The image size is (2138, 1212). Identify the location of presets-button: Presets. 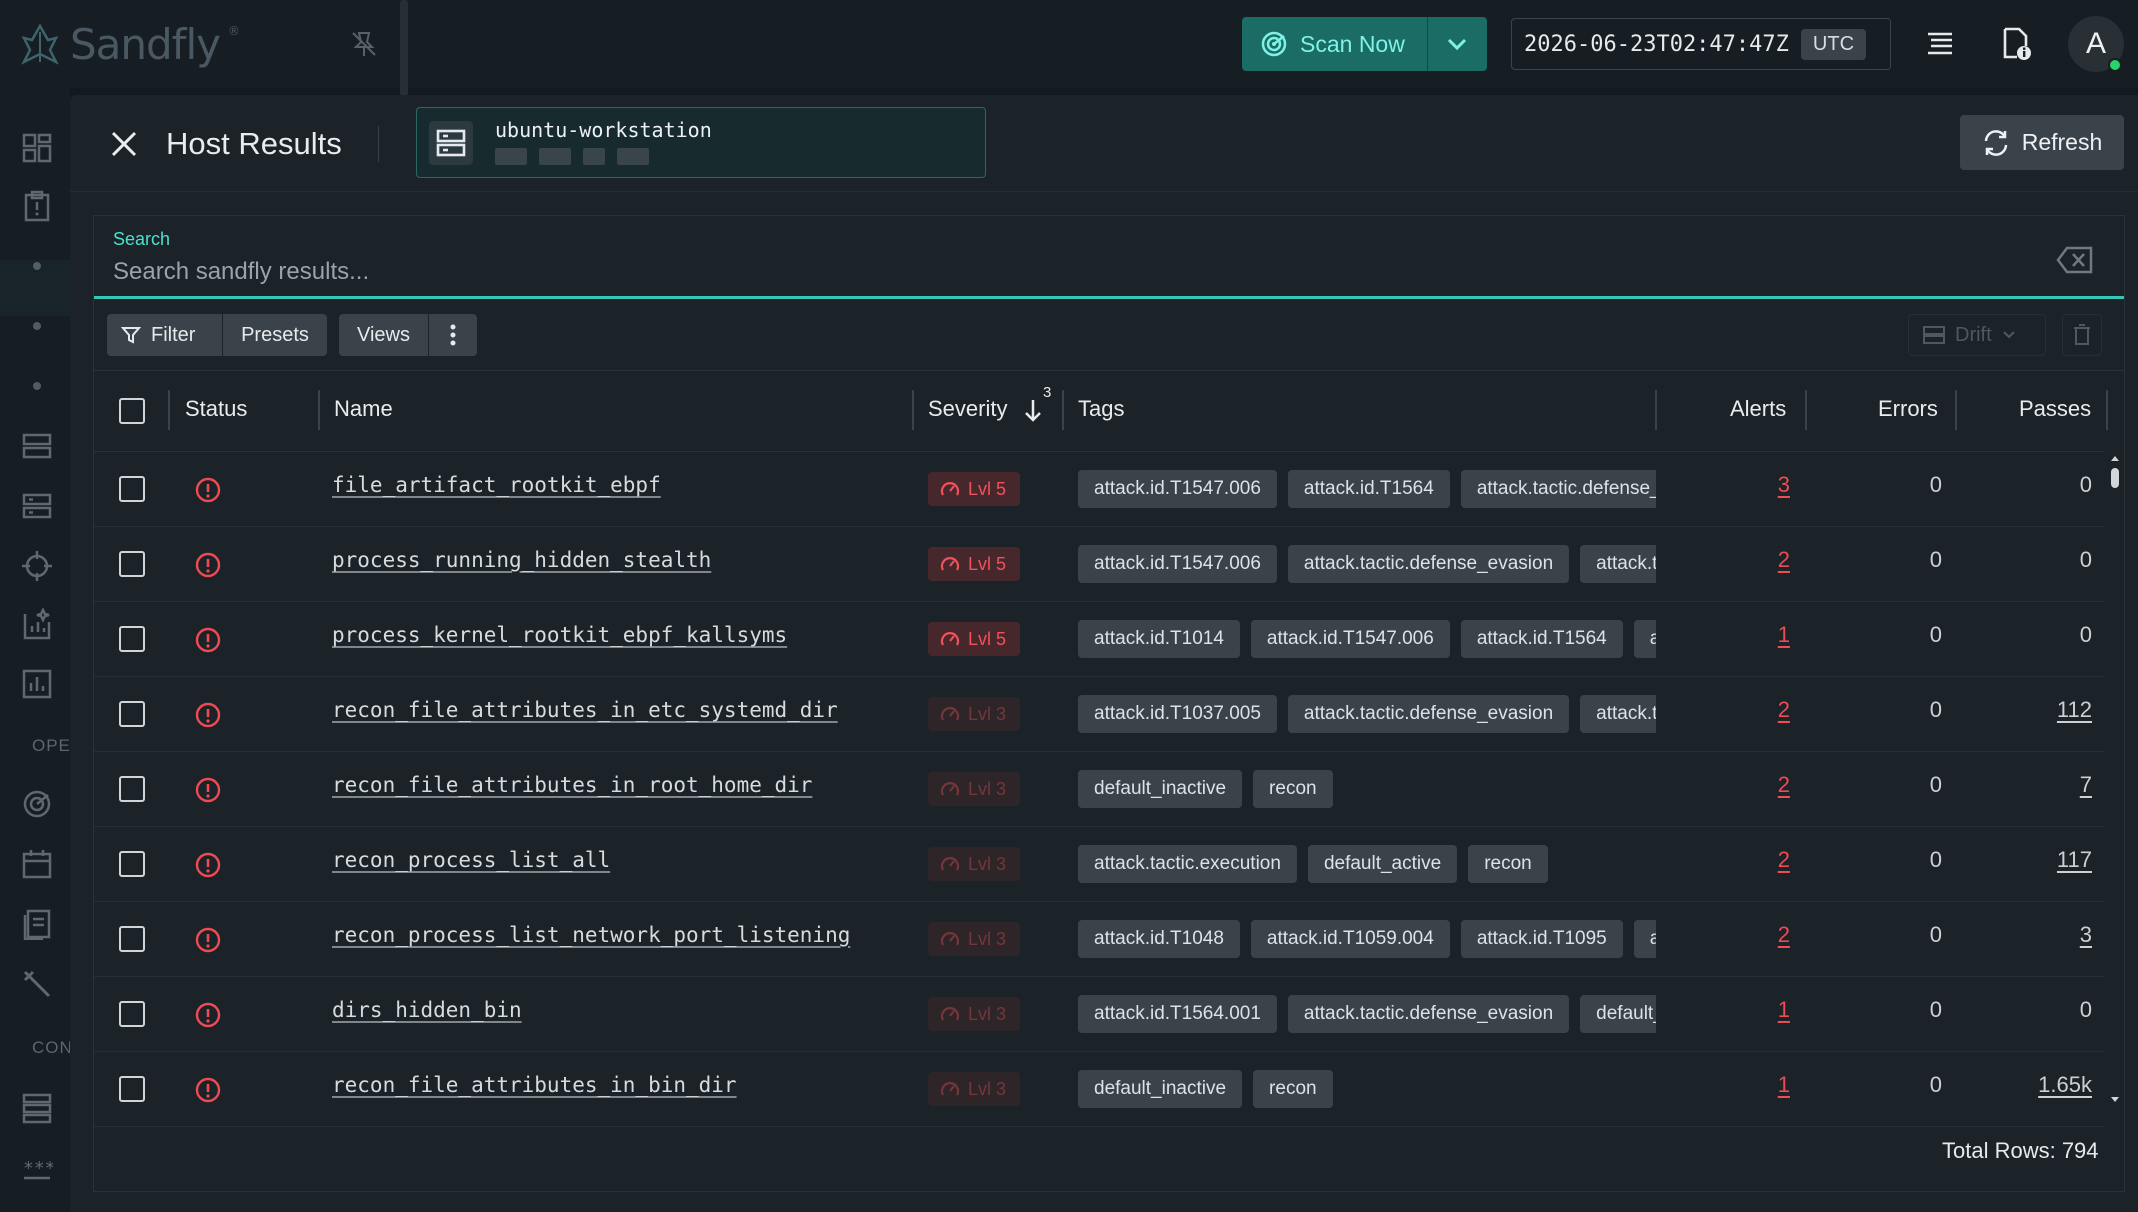
(275, 335).